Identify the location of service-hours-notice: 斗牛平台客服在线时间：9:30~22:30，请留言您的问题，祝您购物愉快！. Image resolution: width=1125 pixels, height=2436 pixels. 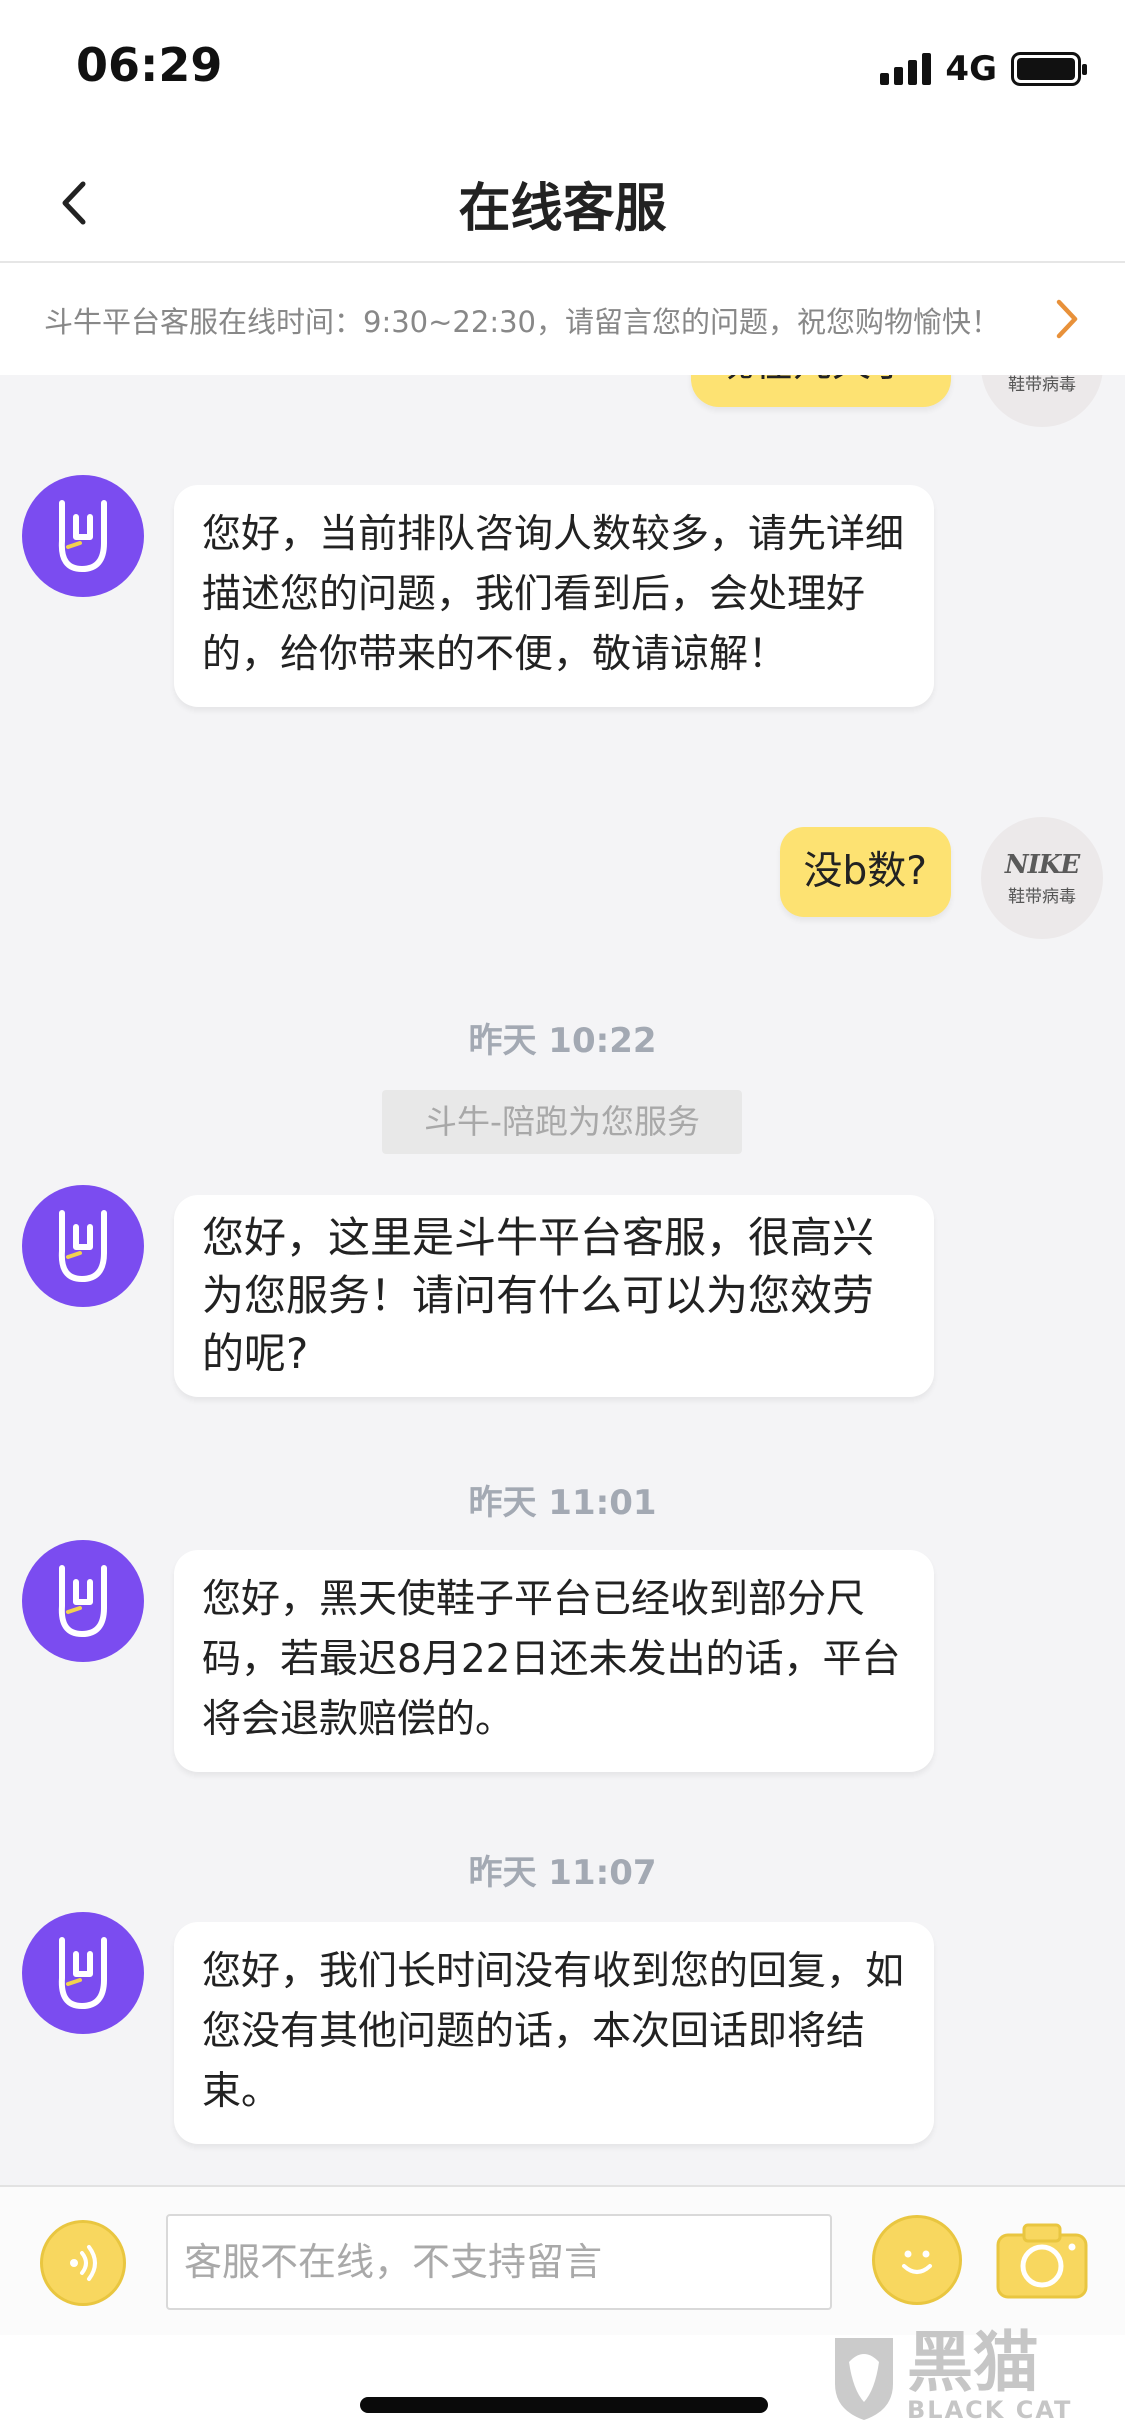
(562, 319).